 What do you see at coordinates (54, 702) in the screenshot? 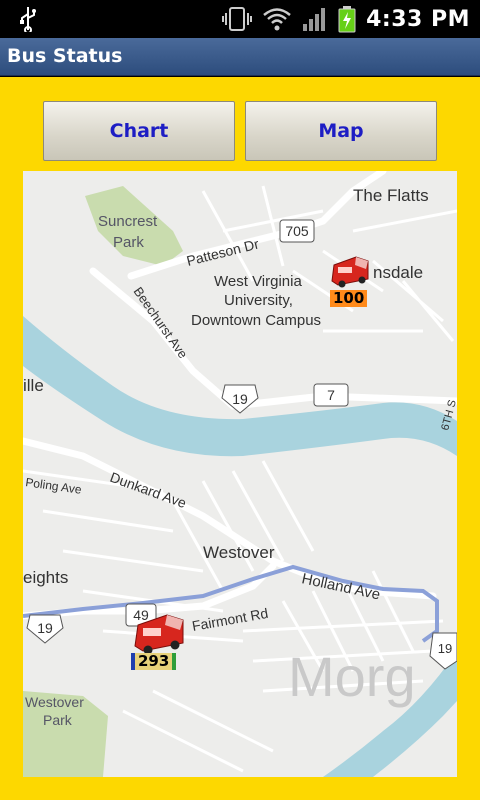
I see `map-label-westover-park-1: Westover` at bounding box center [54, 702].